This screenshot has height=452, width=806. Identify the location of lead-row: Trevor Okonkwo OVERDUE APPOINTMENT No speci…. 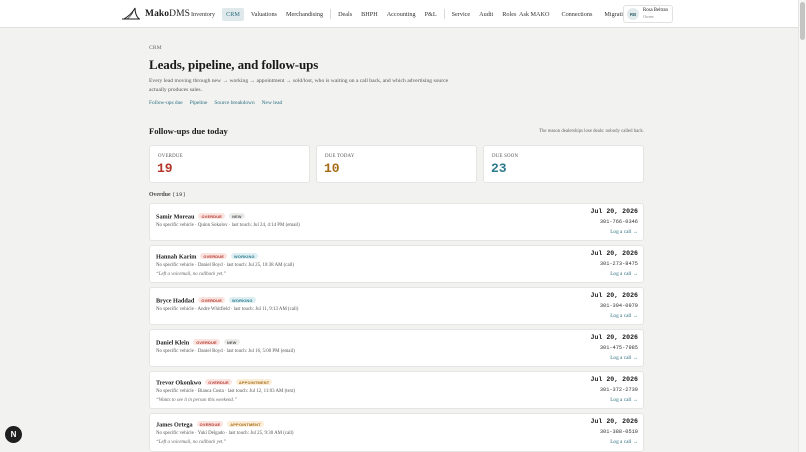
(396, 390).